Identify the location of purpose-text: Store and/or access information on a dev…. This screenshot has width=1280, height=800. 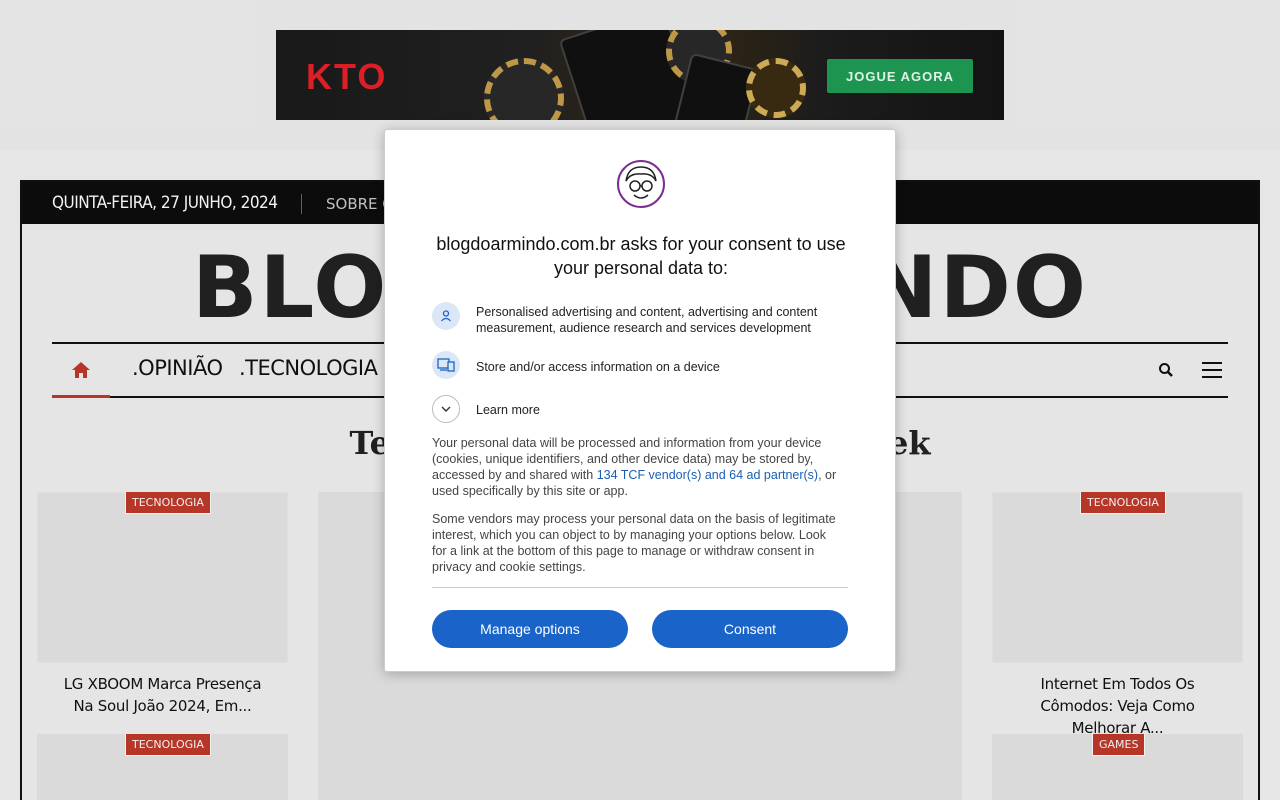
(598, 367).